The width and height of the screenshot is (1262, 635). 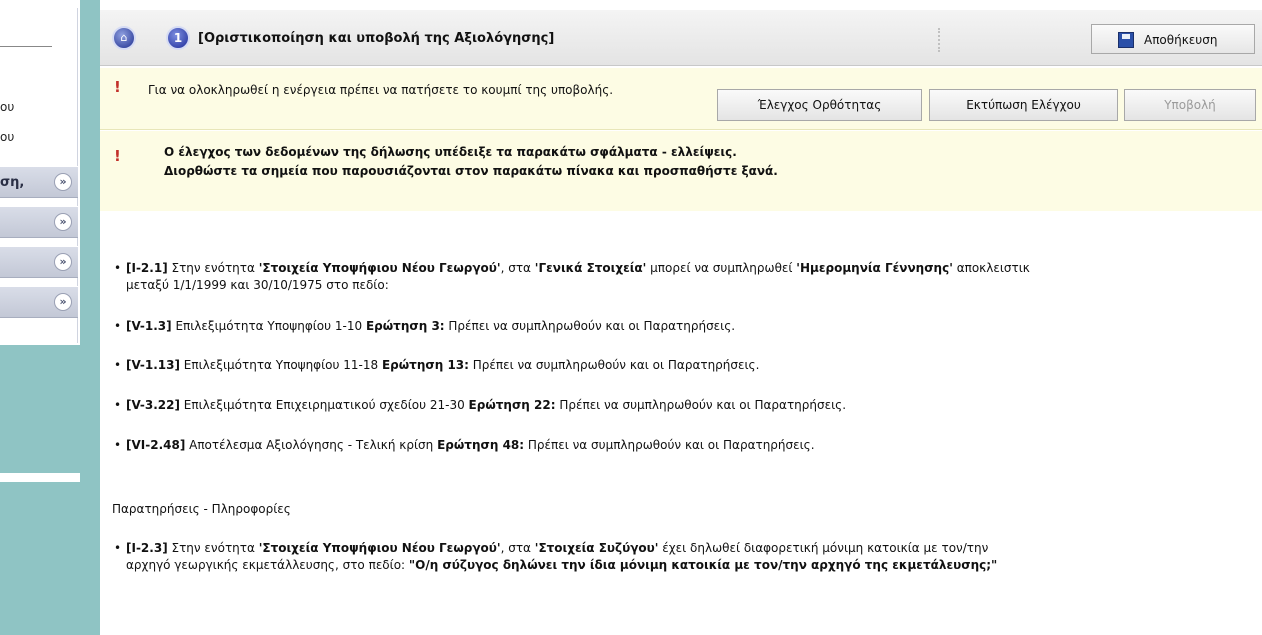 I want to click on error-code: [V-1.13], so click(x=153, y=365).